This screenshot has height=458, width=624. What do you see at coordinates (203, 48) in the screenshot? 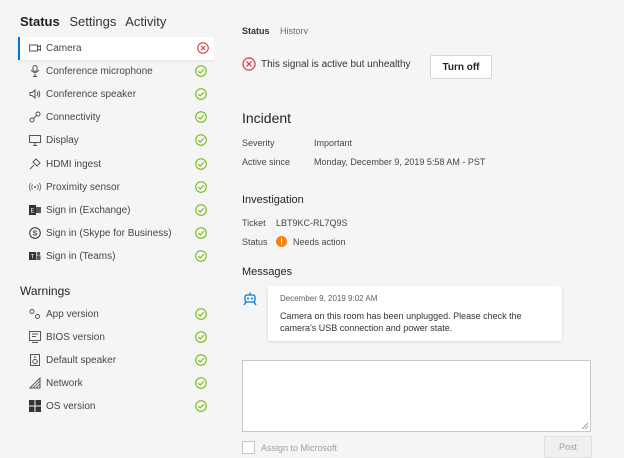
I see `error-status-icon` at bounding box center [203, 48].